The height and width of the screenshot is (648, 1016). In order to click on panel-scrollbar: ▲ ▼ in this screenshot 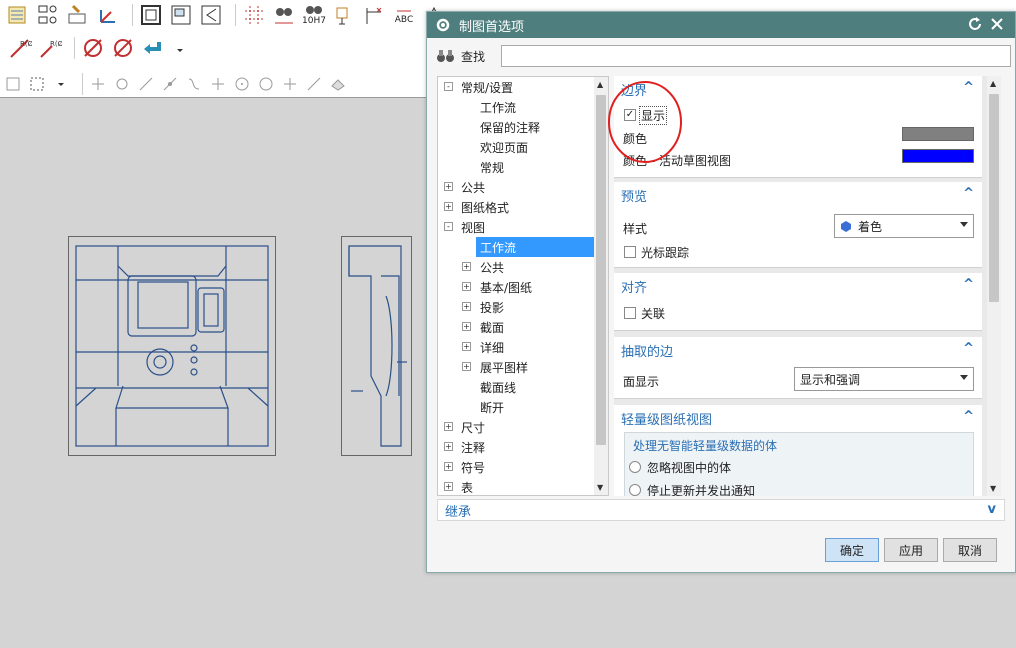, I will do `click(994, 286)`.